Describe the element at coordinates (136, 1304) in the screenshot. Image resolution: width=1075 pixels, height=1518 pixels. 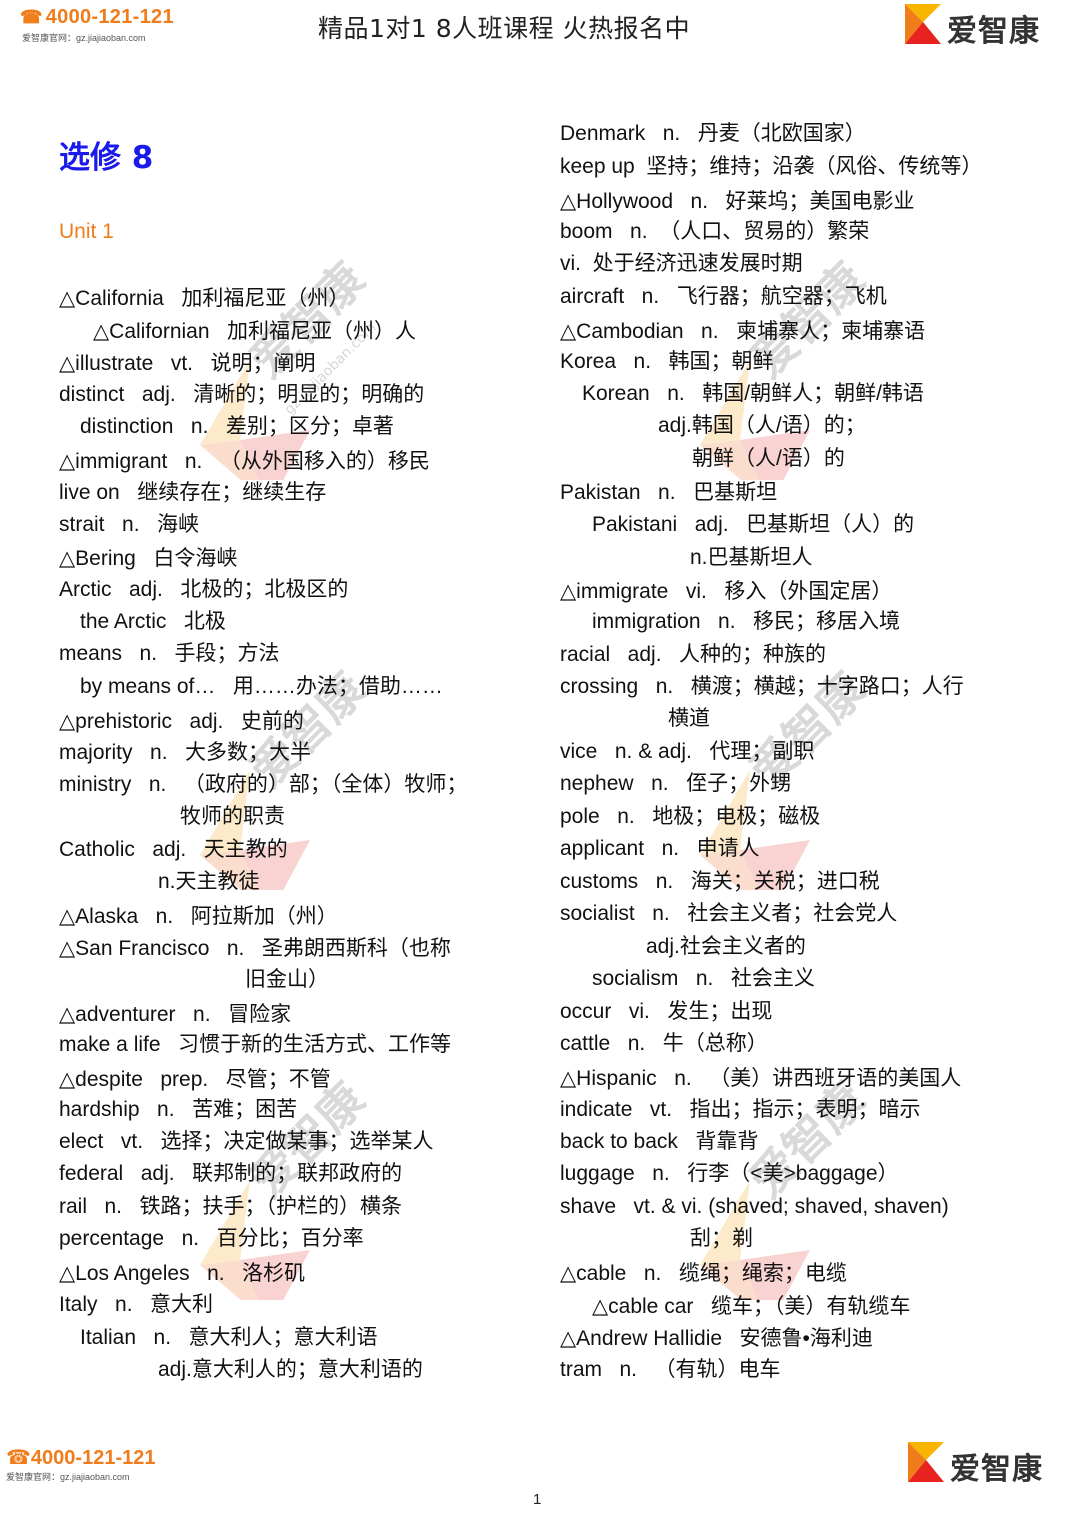
I see `vocabulary-entry: Italy n. 意大利` at that location.